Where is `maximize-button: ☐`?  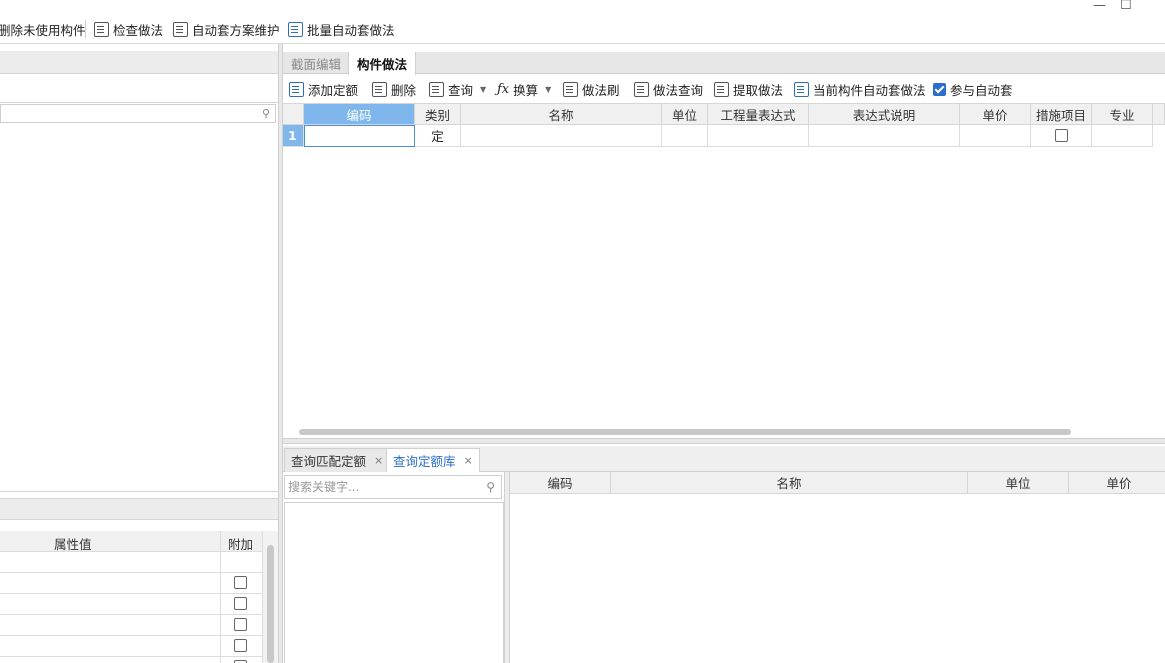
maximize-button: ☐ is located at coordinates (1126, 6).